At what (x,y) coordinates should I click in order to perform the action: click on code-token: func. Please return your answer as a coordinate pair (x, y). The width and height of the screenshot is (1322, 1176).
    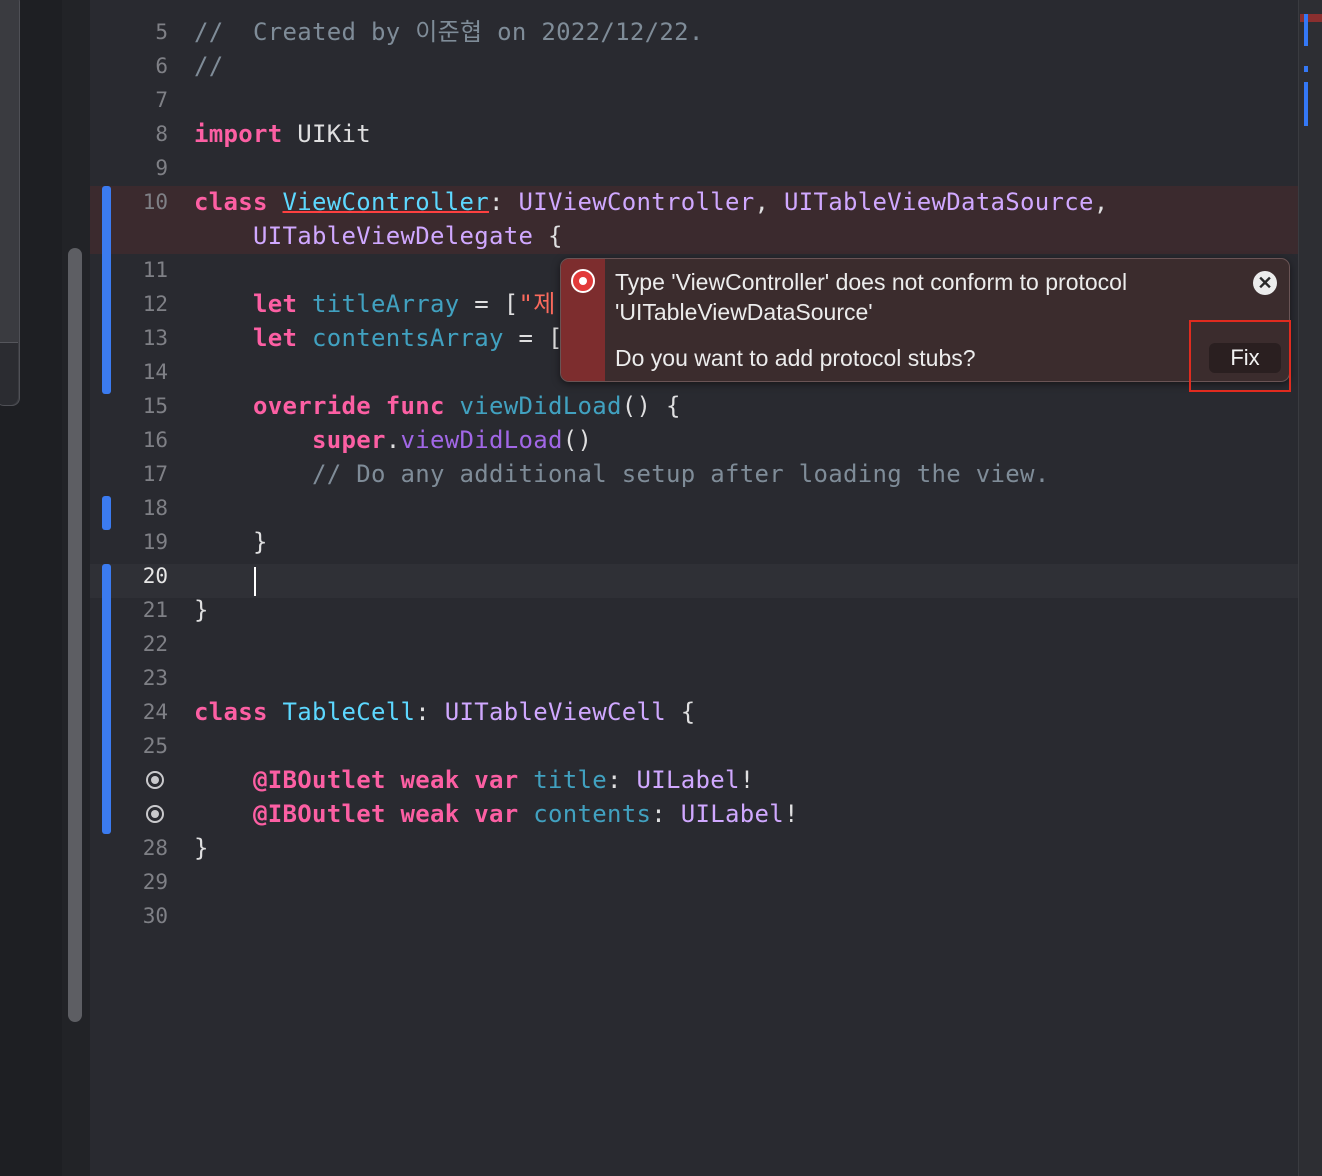
    Looking at the image, I should click on (415, 406).